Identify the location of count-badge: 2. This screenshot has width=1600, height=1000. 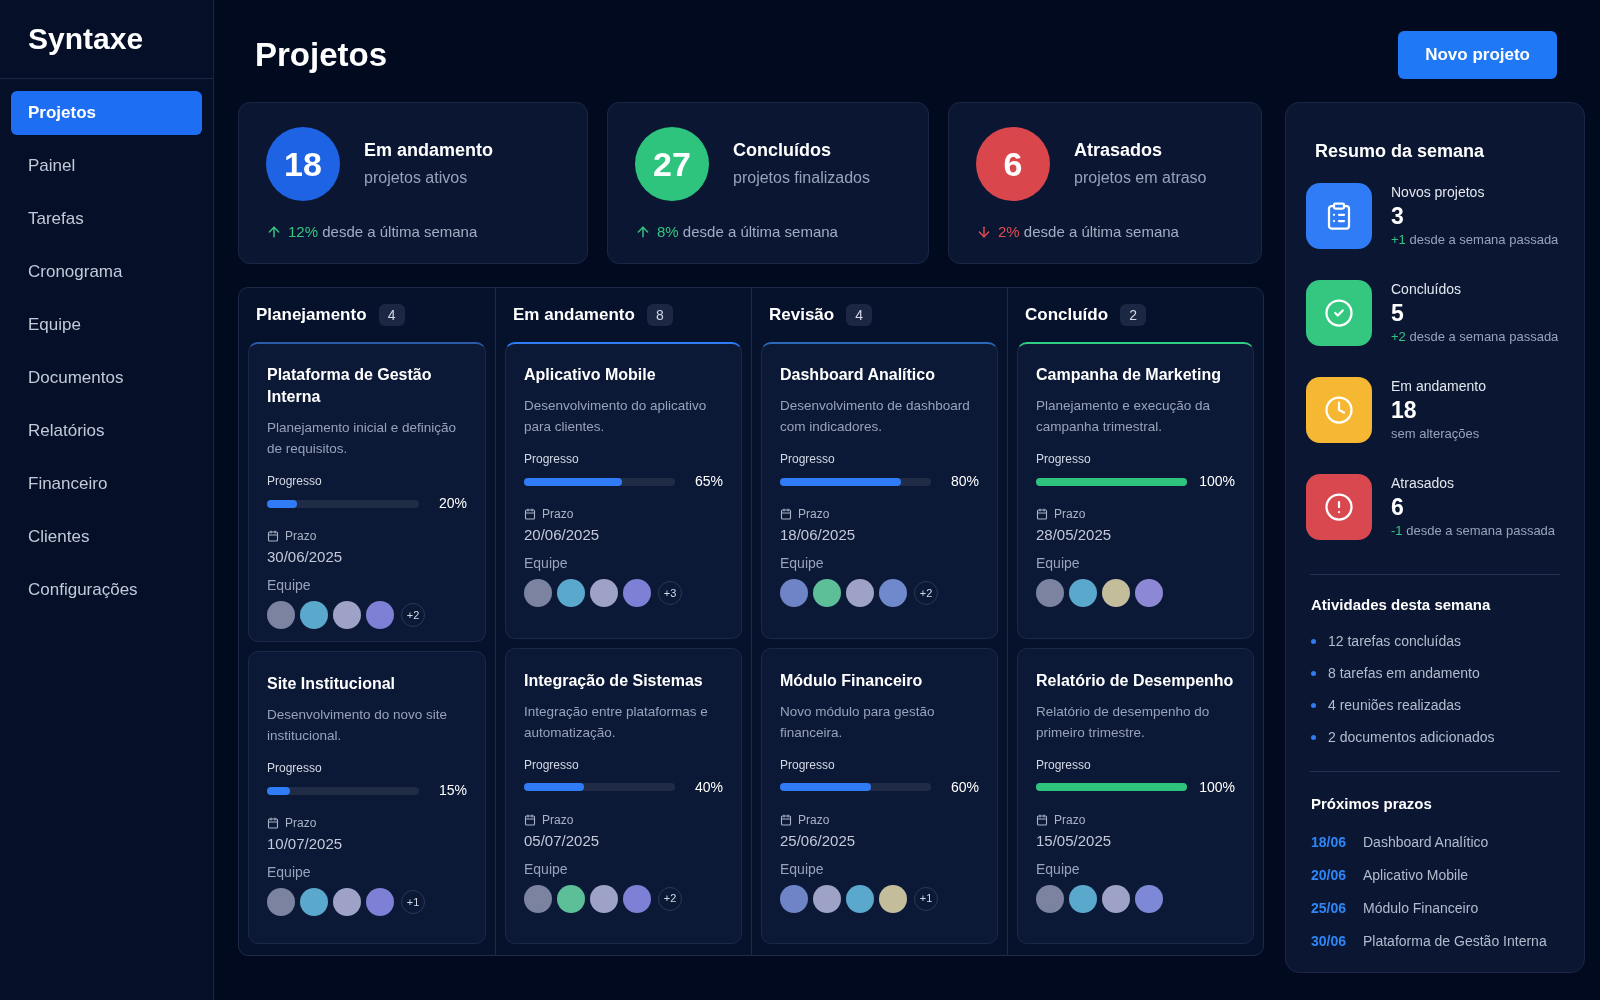
(1133, 315).